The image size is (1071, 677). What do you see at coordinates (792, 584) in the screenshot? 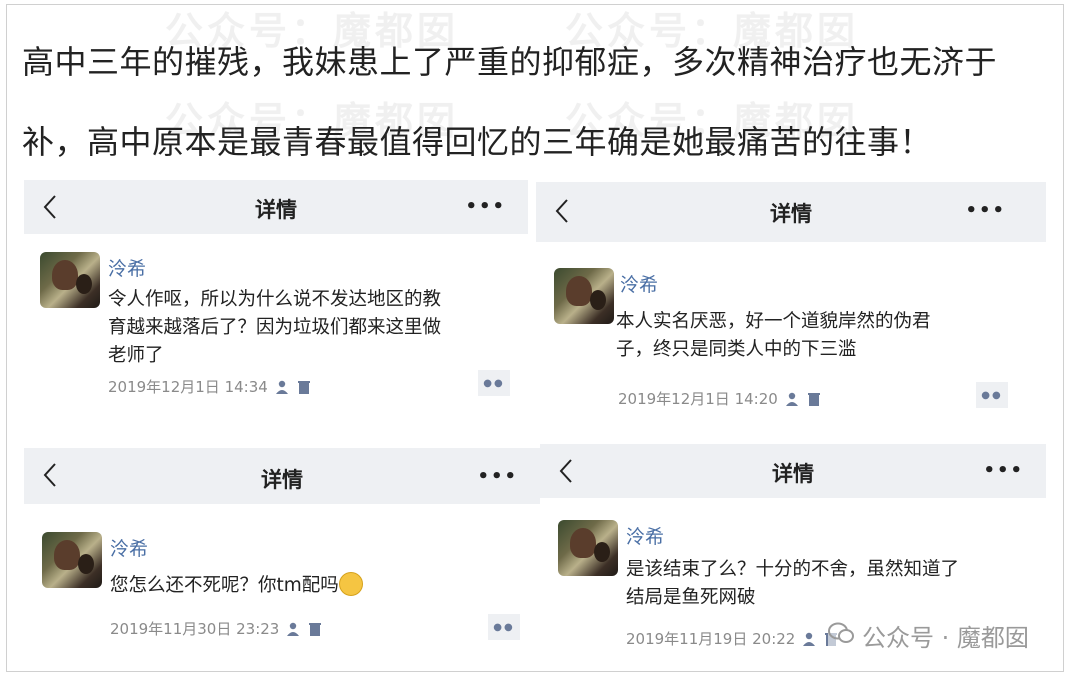
I see `comment-text: 是该结束了么？十分的不舍，虽然知道了 结局是鱼死网破` at bounding box center [792, 584].